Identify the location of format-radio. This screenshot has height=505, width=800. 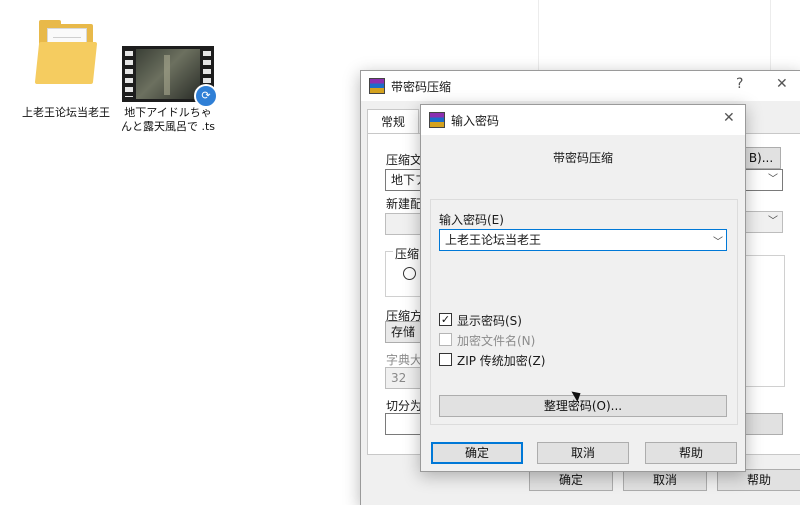
(409, 273).